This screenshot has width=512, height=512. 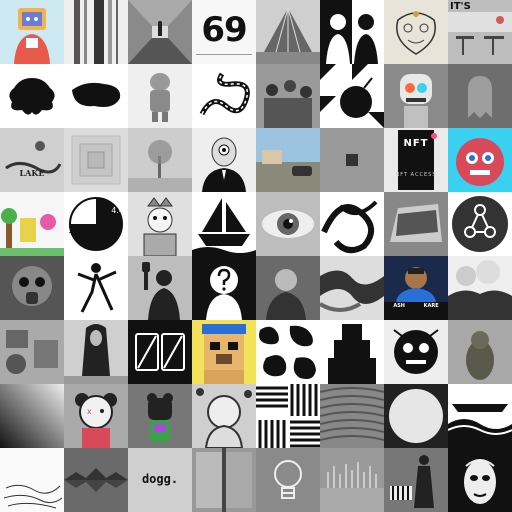 What do you see at coordinates (32, 160) in the screenshot?
I see `gallery-tile-17: LAKE` at bounding box center [32, 160].